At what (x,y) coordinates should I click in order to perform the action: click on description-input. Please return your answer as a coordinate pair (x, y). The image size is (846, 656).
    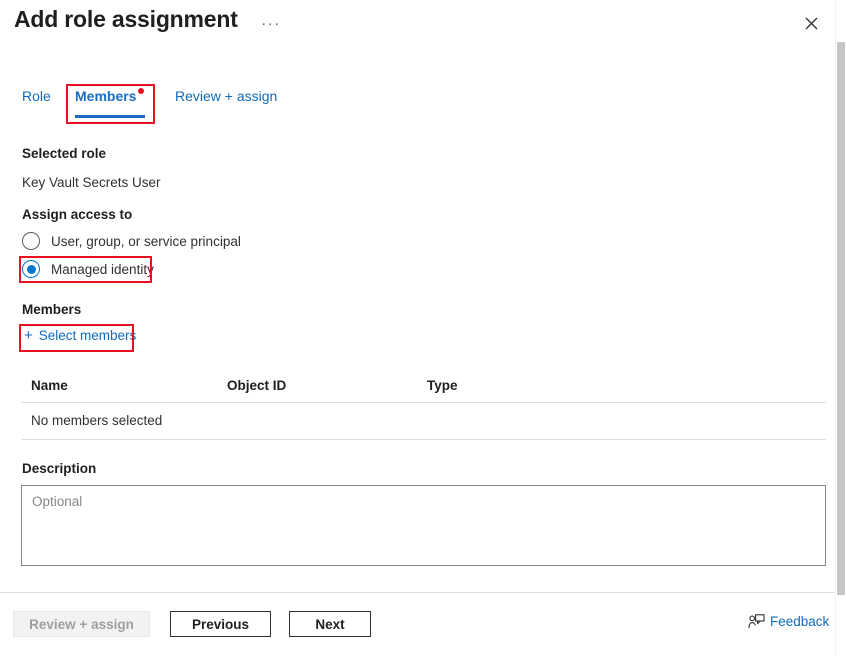
    Looking at the image, I should click on (423, 525).